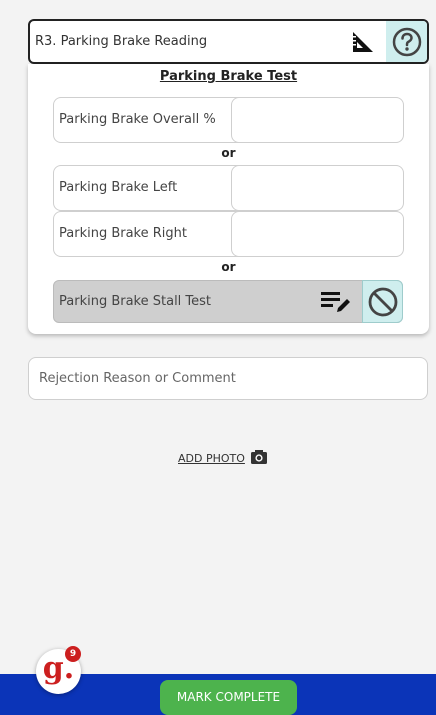 The image size is (436, 715). Describe the element at coordinates (135, 301) in the screenshot. I see `stall-test-label: Parking Brake Stall Test` at that location.